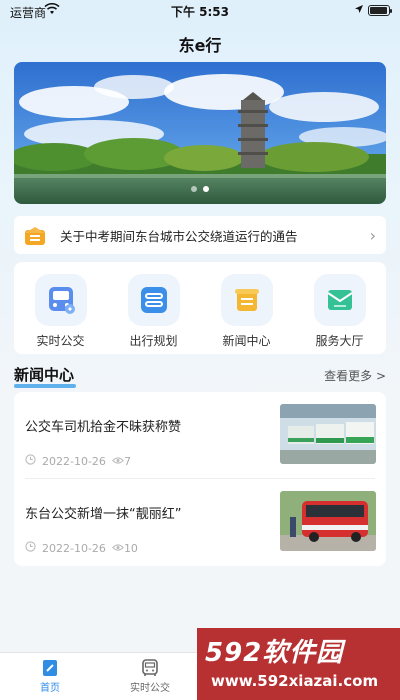  I want to click on tab-label: 实时公交, so click(150, 688).